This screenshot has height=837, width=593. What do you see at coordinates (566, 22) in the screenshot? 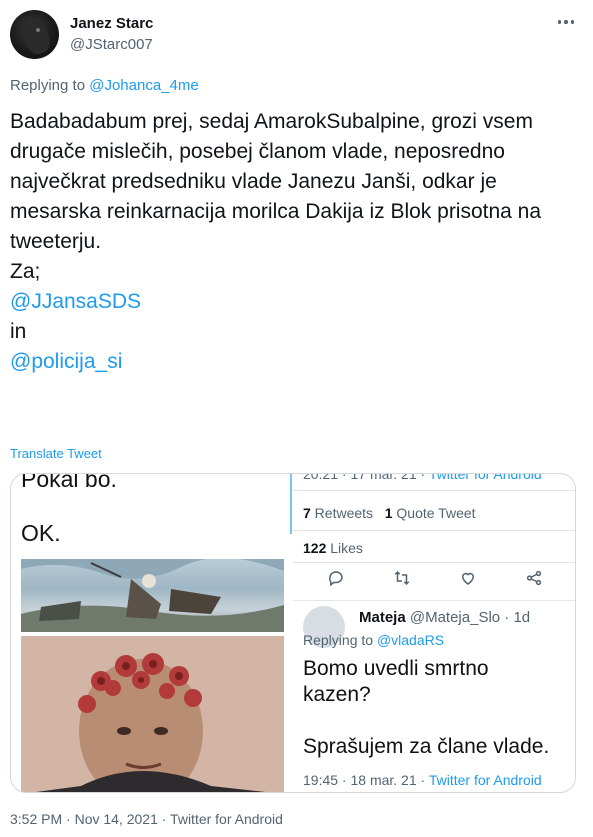
I see `more-horizontal-icon` at bounding box center [566, 22].